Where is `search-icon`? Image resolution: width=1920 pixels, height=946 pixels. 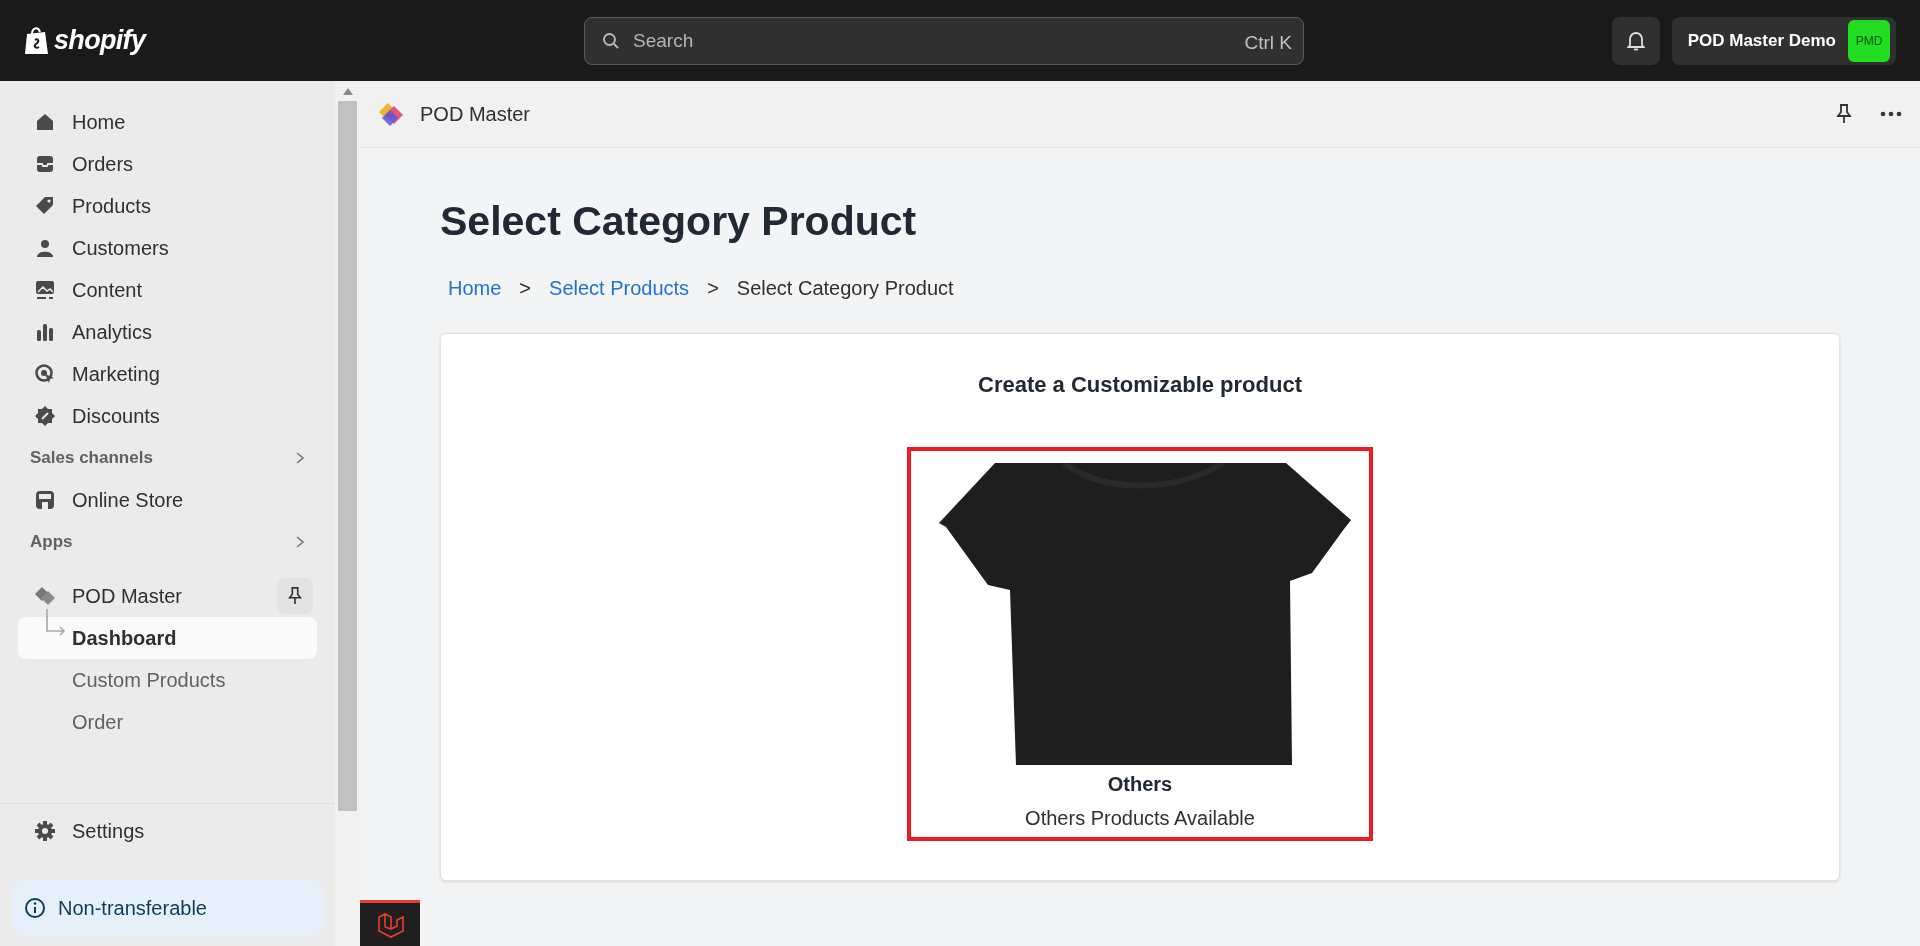
search-icon is located at coordinates (611, 40).